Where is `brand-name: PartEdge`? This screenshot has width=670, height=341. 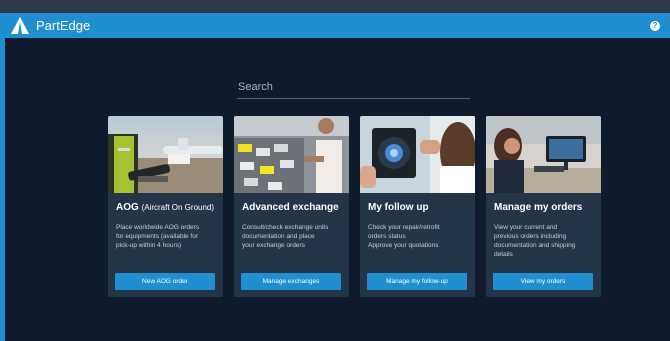
brand-name: PartEdge is located at coordinates (63, 25).